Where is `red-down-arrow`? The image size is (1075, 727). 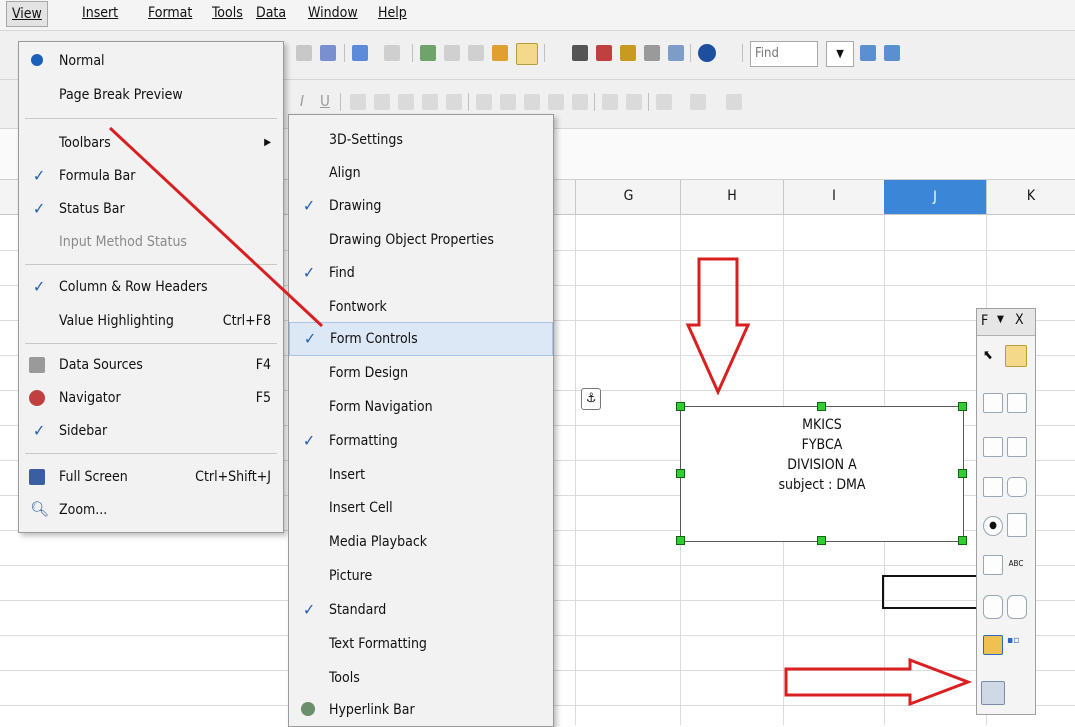 red-down-arrow is located at coordinates (718, 326).